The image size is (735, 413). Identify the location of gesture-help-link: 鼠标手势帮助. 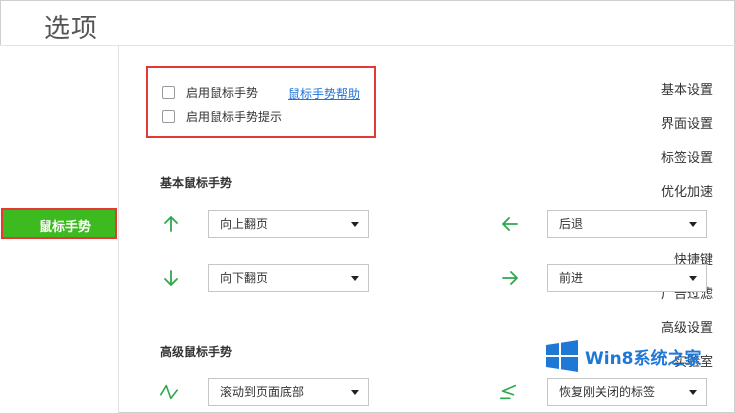
(324, 93).